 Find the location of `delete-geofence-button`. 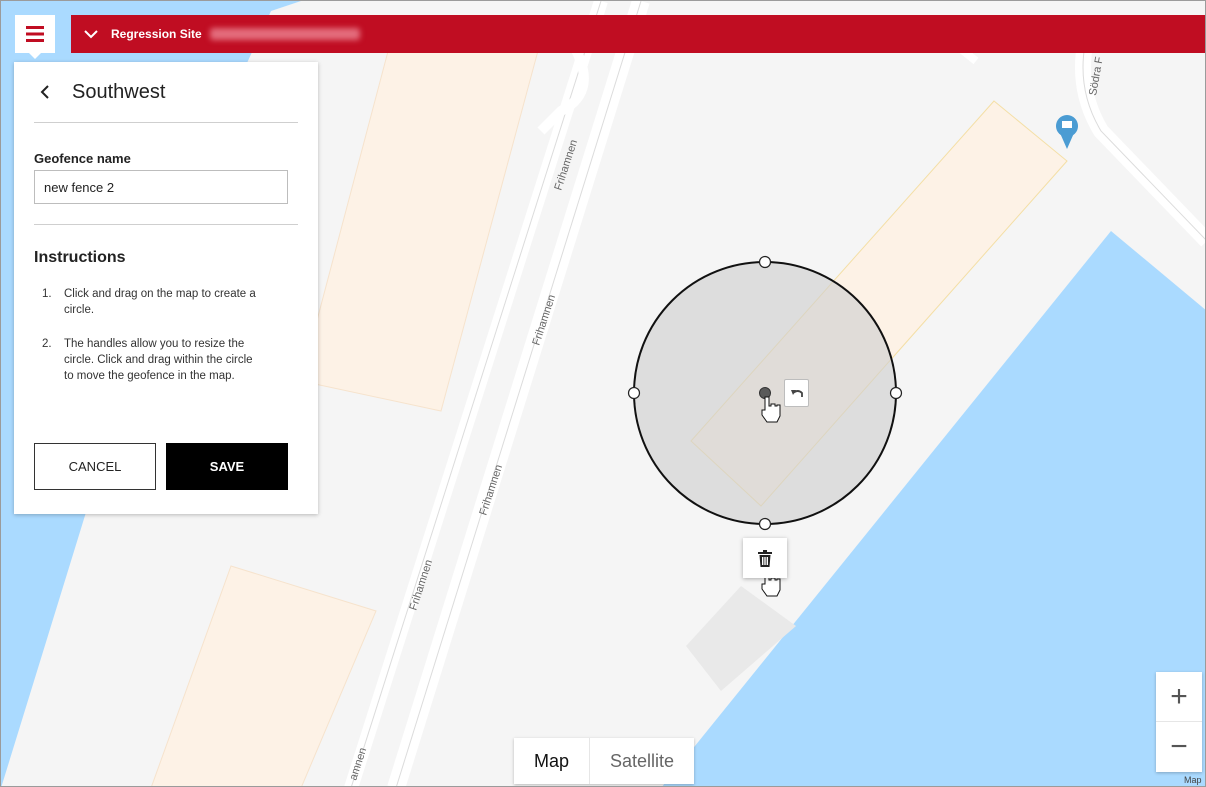

delete-geofence-button is located at coordinates (765, 558).